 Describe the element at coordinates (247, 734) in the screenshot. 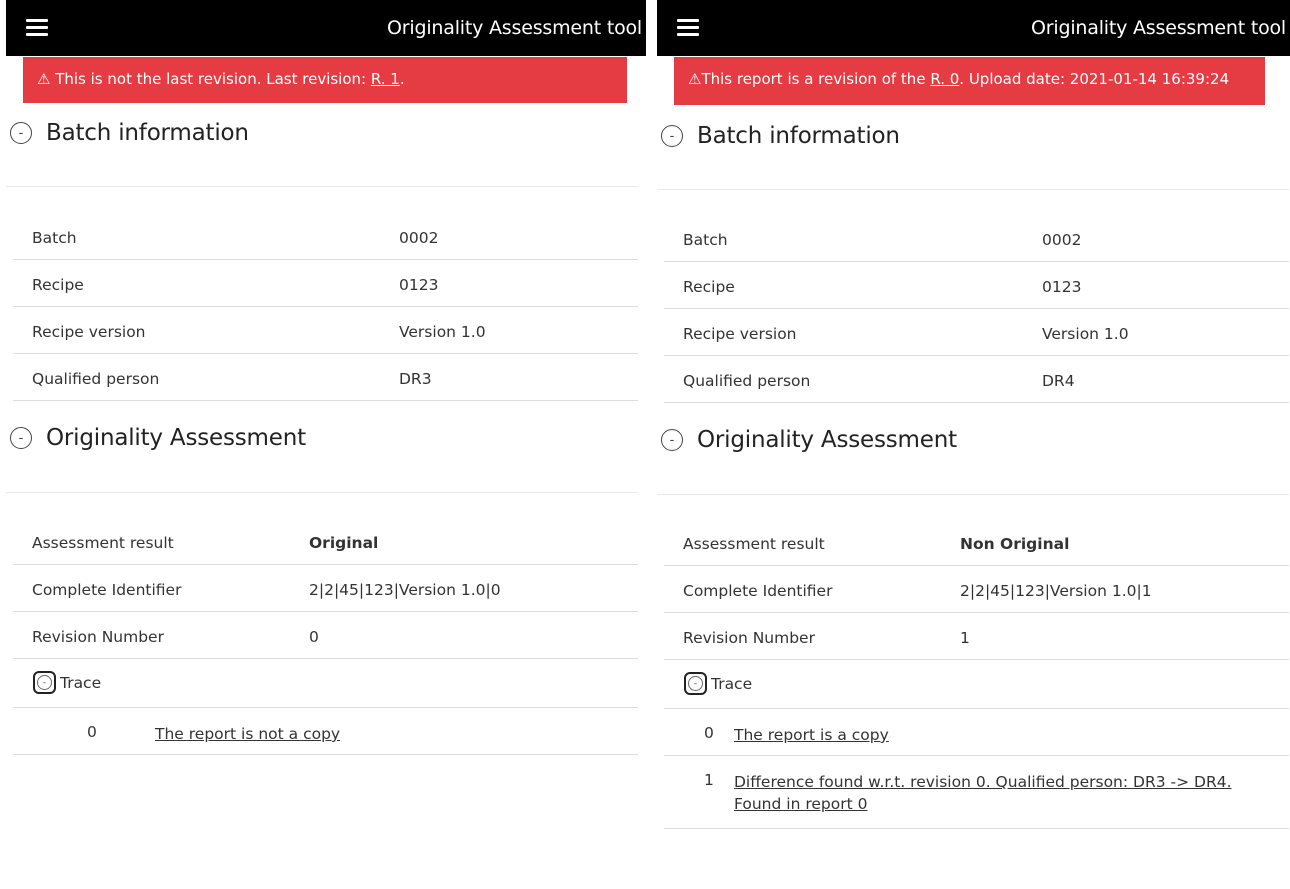

I see `trace-link: The report is not a copy` at that location.